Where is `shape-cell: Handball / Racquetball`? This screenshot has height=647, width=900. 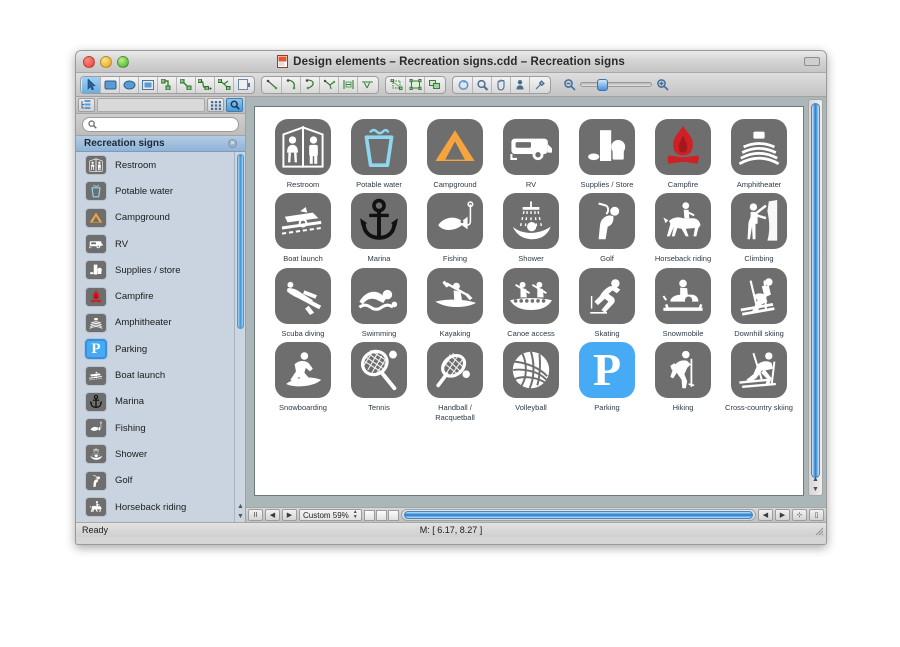 shape-cell: Handball / Racquetball is located at coordinates (455, 382).